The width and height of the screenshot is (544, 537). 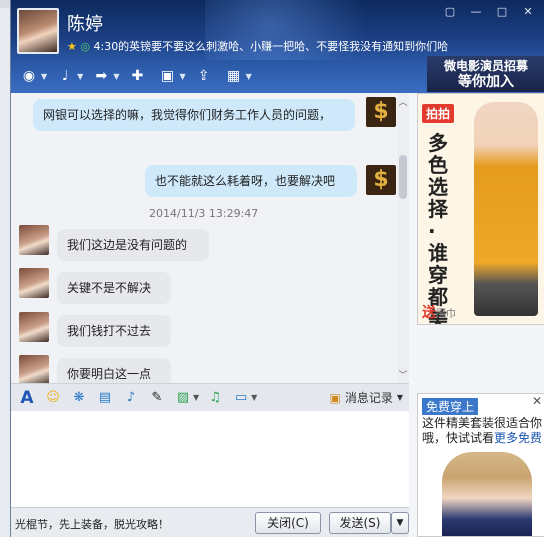 What do you see at coordinates (101, 76) in the screenshot?
I see `send-file-icon: ➡` at bounding box center [101, 76].